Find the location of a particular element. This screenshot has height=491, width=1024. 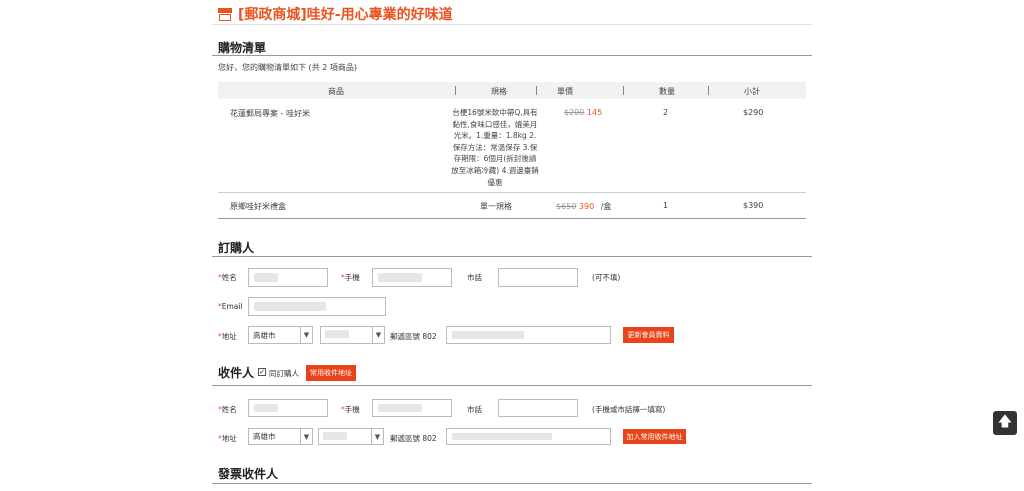

buyer-mobile-input is located at coordinates (412, 277).